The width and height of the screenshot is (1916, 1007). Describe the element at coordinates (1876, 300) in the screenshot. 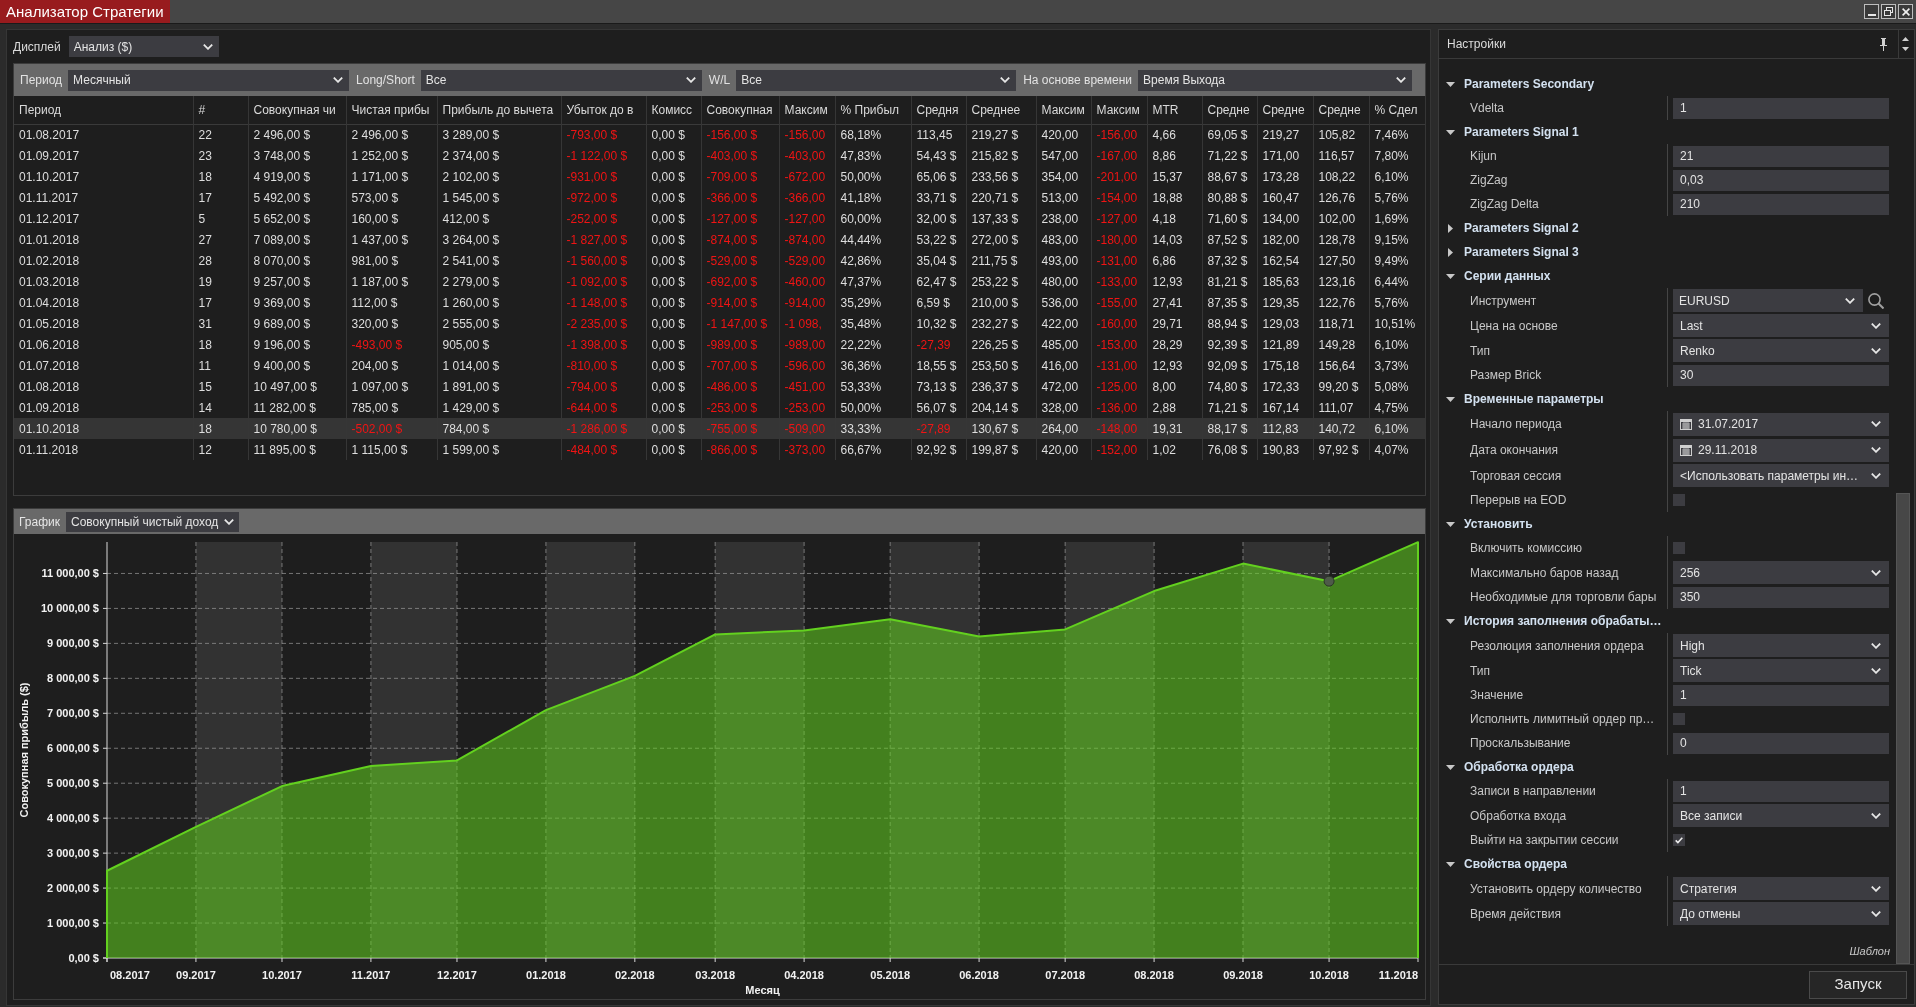

I see `search-icon` at that location.